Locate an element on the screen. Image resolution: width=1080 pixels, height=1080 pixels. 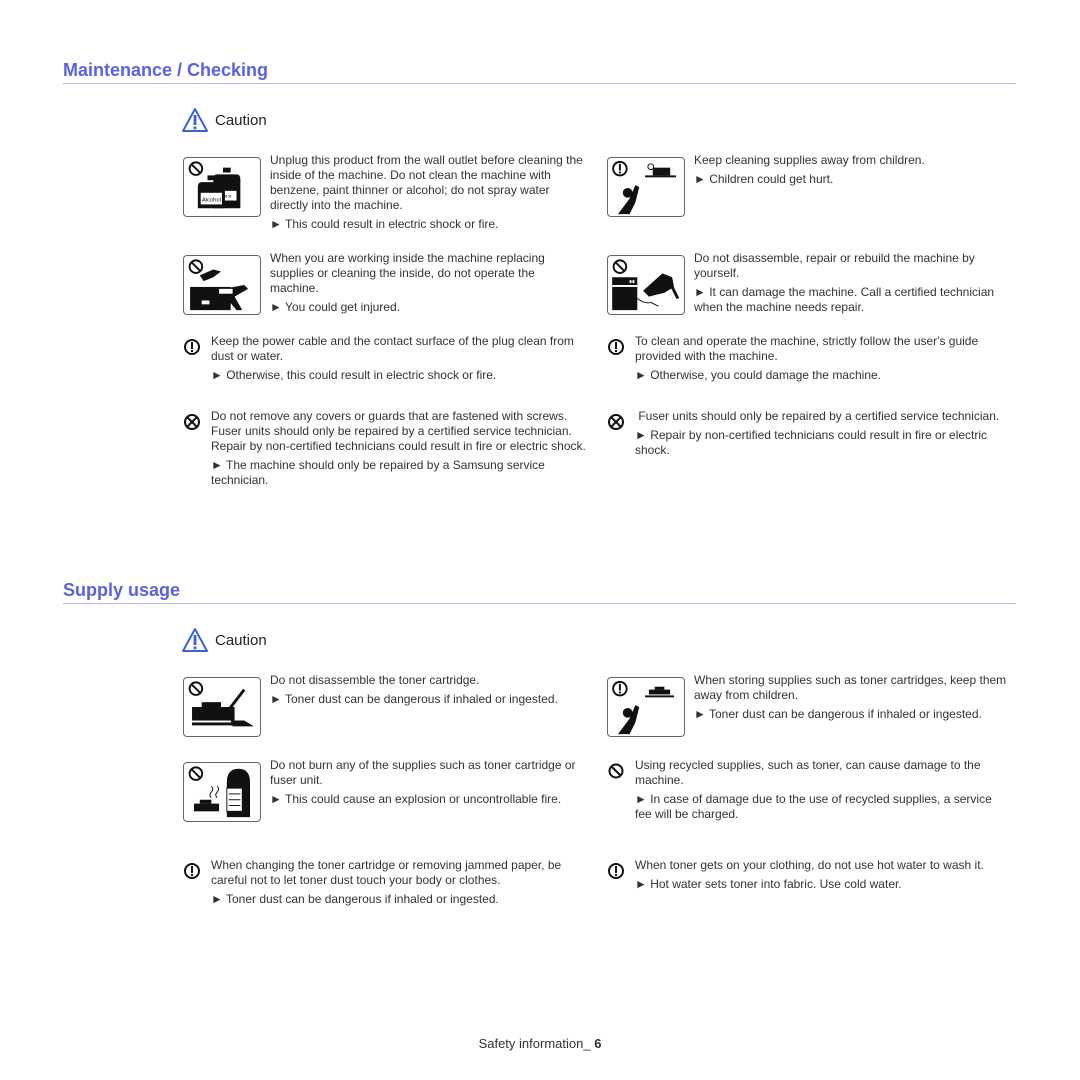
section-title-maintenance: Maintenance / Checking is located at coordinates (166, 70).